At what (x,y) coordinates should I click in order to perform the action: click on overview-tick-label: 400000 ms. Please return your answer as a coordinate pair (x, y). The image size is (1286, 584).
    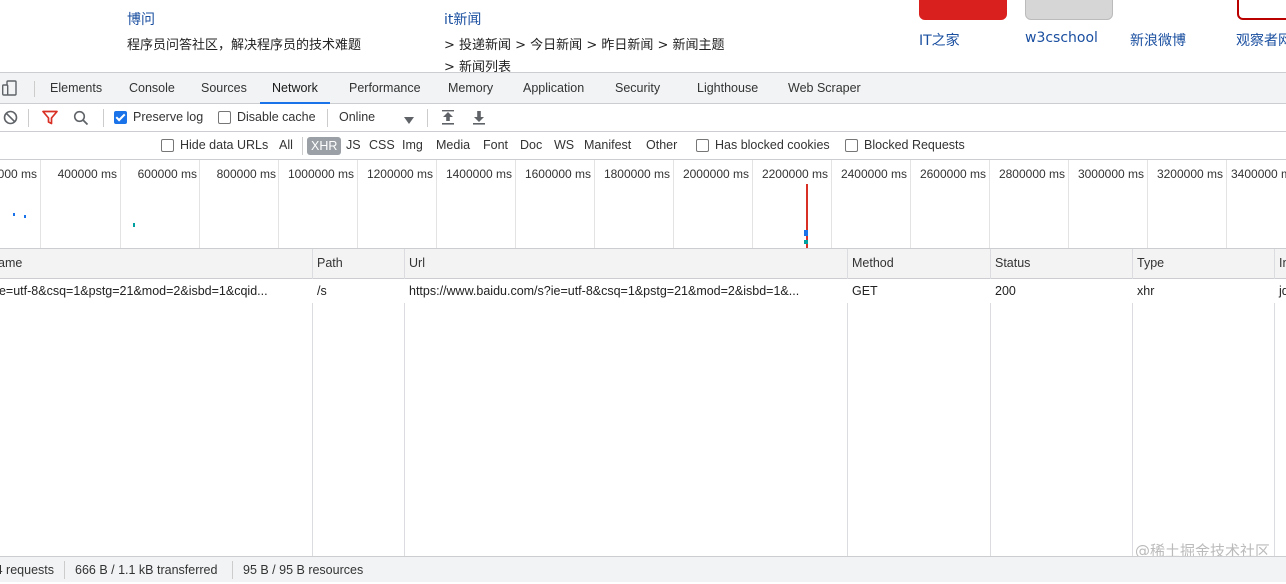
    Looking at the image, I should click on (87, 174).